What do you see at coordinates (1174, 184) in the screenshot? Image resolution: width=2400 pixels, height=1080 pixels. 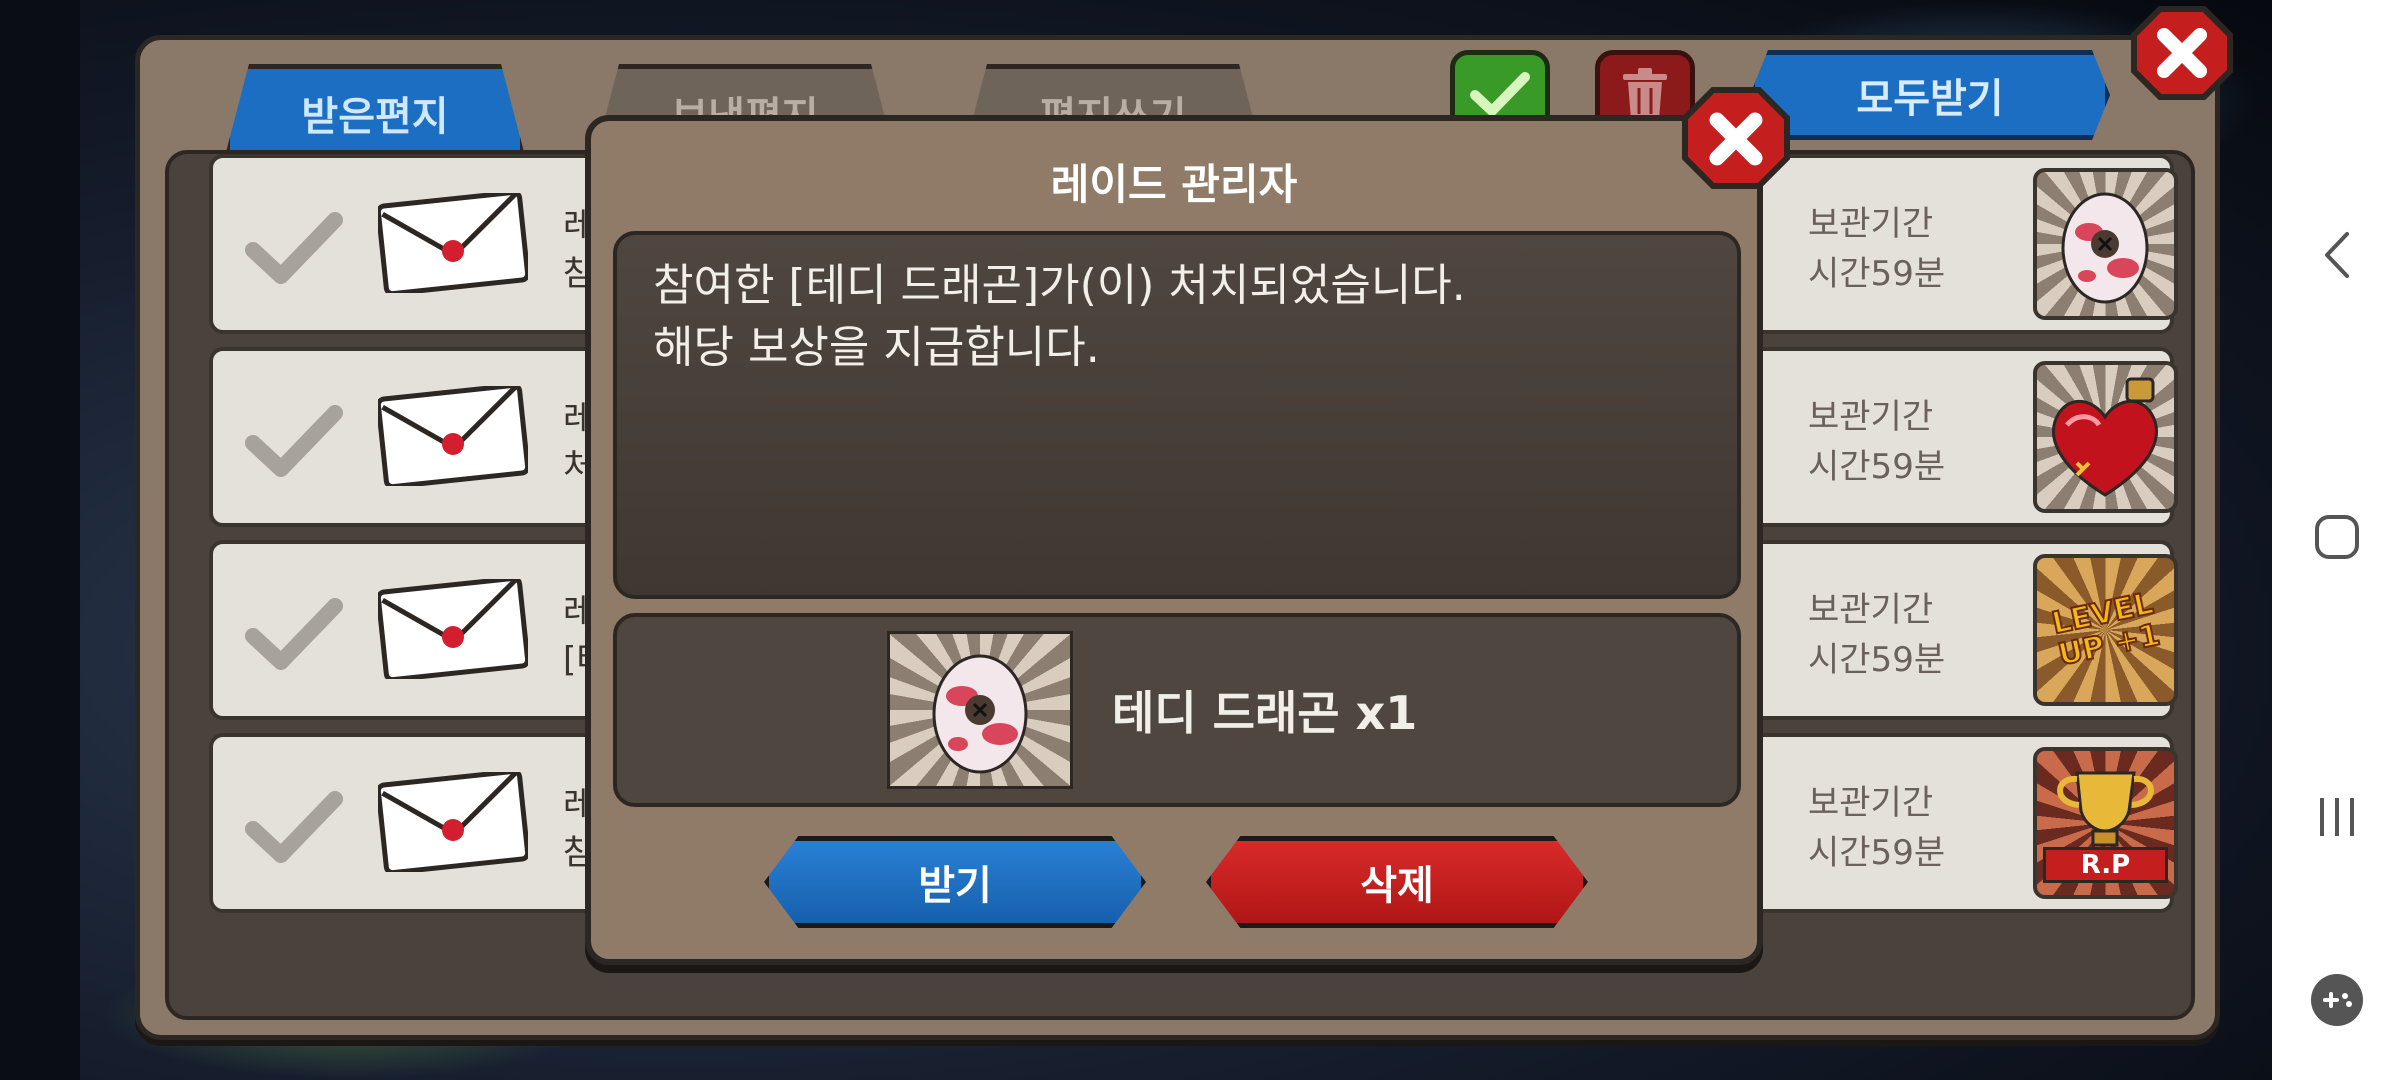 I see `dialog-title: 레이드 관리자` at bounding box center [1174, 184].